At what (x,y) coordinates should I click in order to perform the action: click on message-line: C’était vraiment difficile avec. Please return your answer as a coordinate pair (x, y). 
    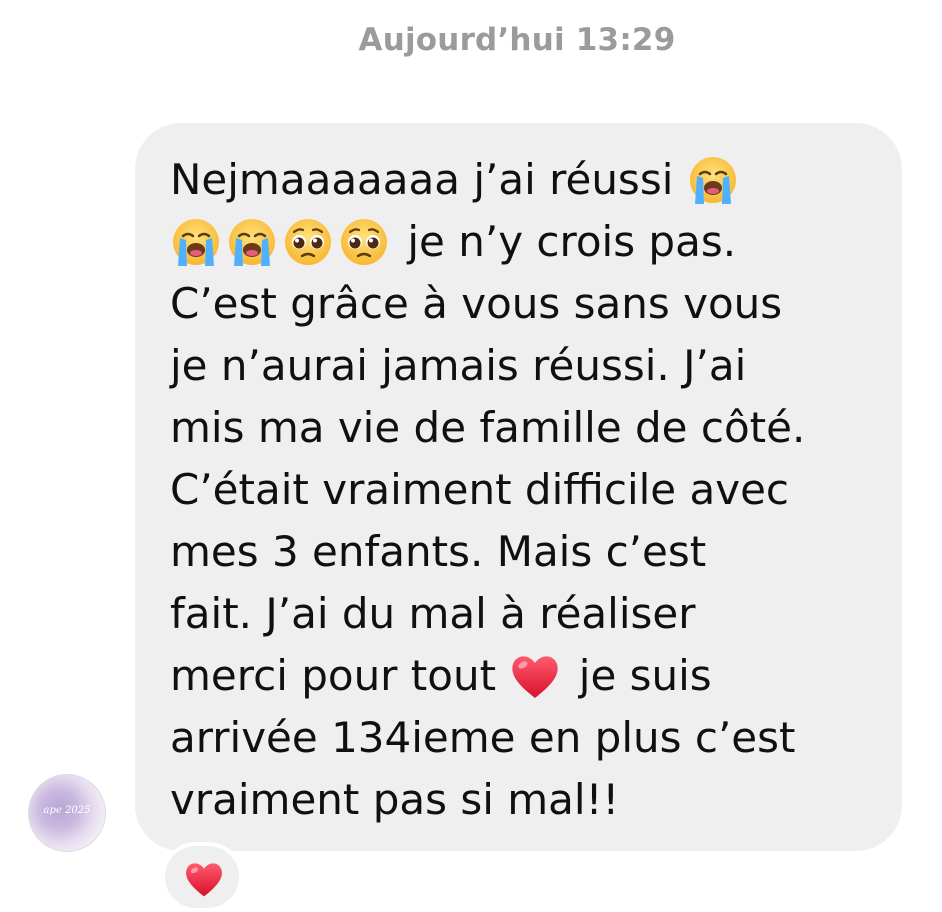
    Looking at the image, I should click on (480, 489).